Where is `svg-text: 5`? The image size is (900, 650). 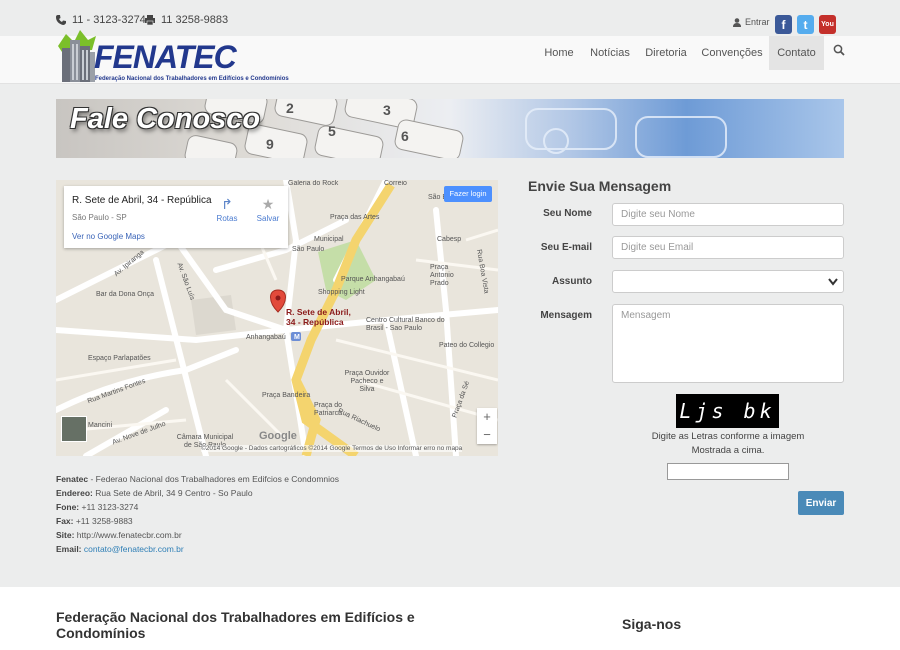 svg-text: 5 is located at coordinates (332, 131).